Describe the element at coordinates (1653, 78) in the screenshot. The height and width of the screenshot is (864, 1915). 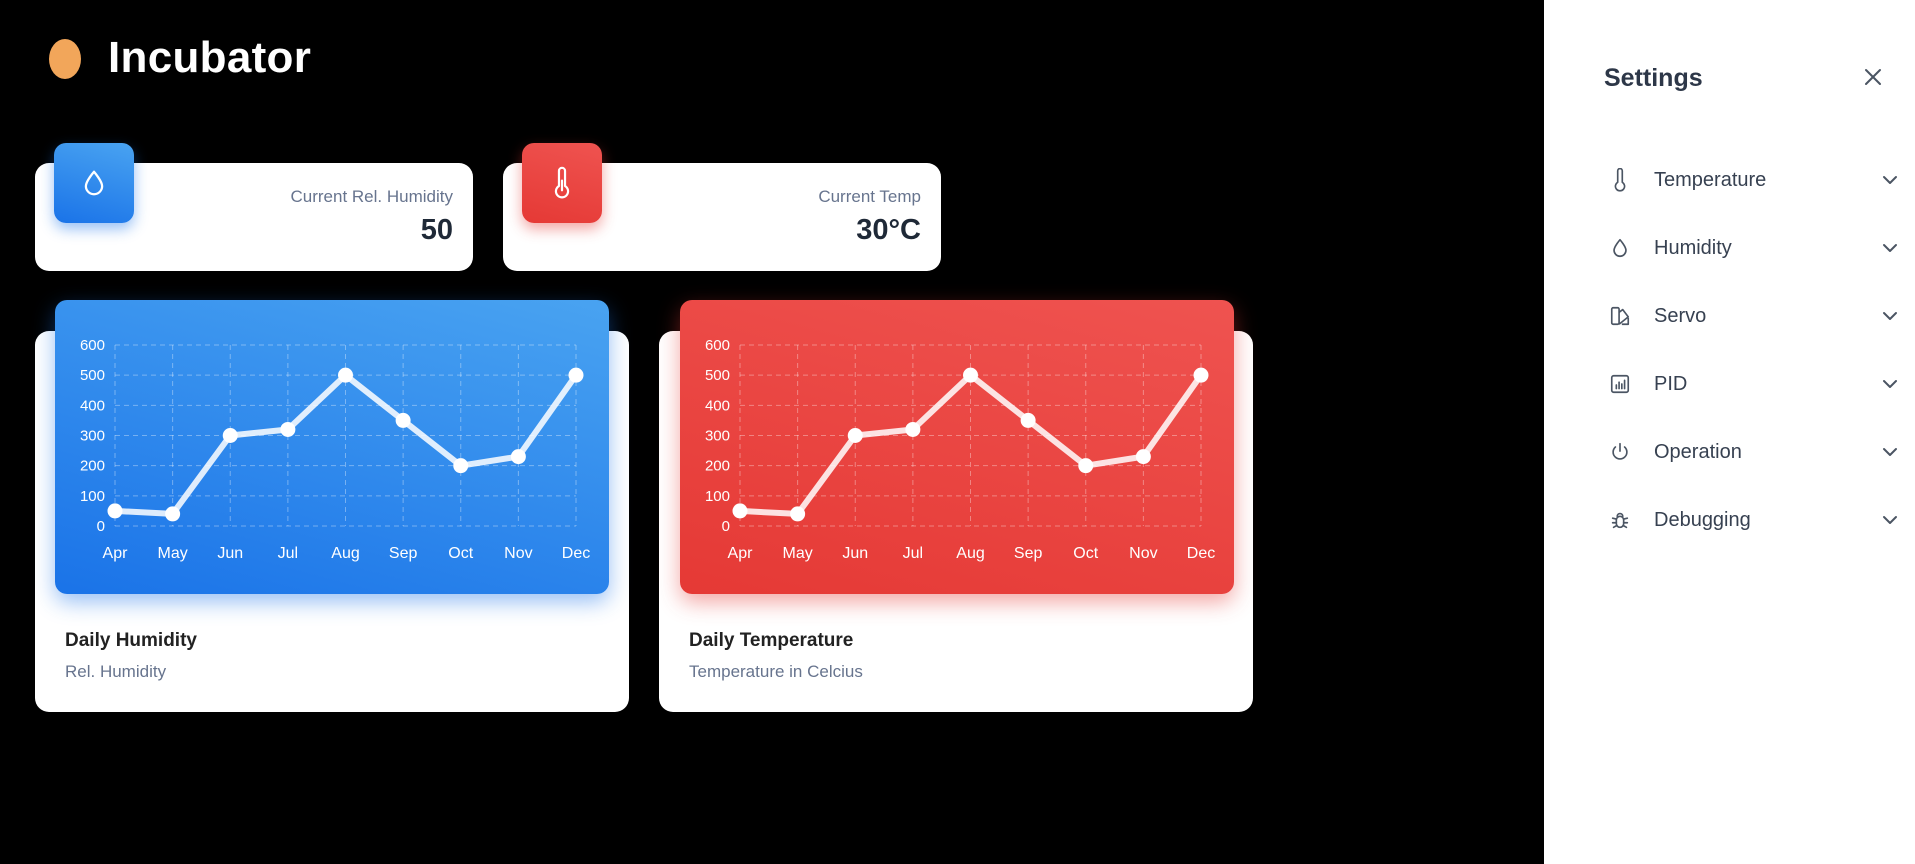
I see `settings-title: Settings` at that location.